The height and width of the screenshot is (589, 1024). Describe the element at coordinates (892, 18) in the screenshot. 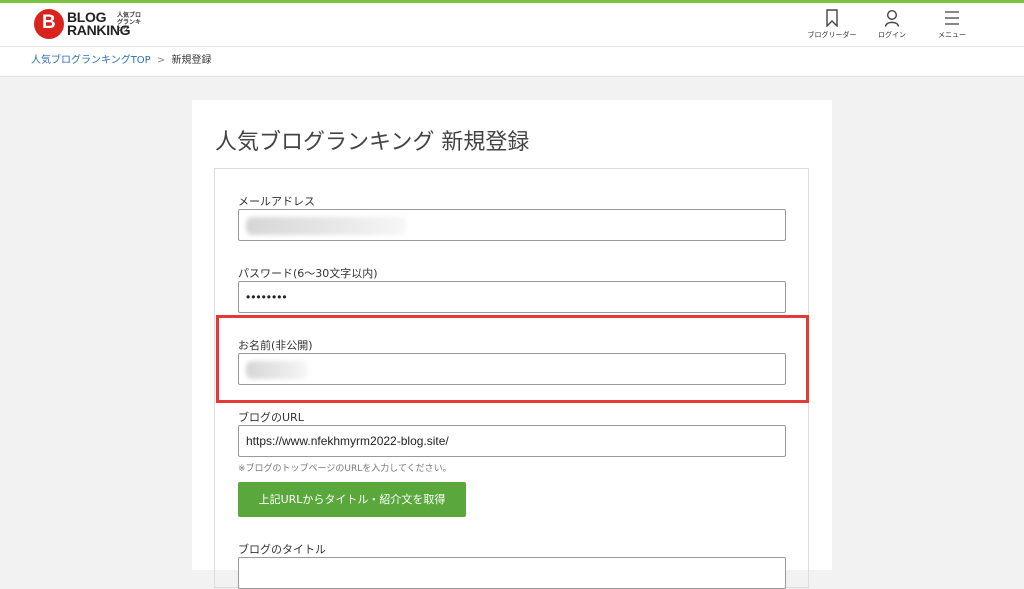

I see `user-icon` at that location.